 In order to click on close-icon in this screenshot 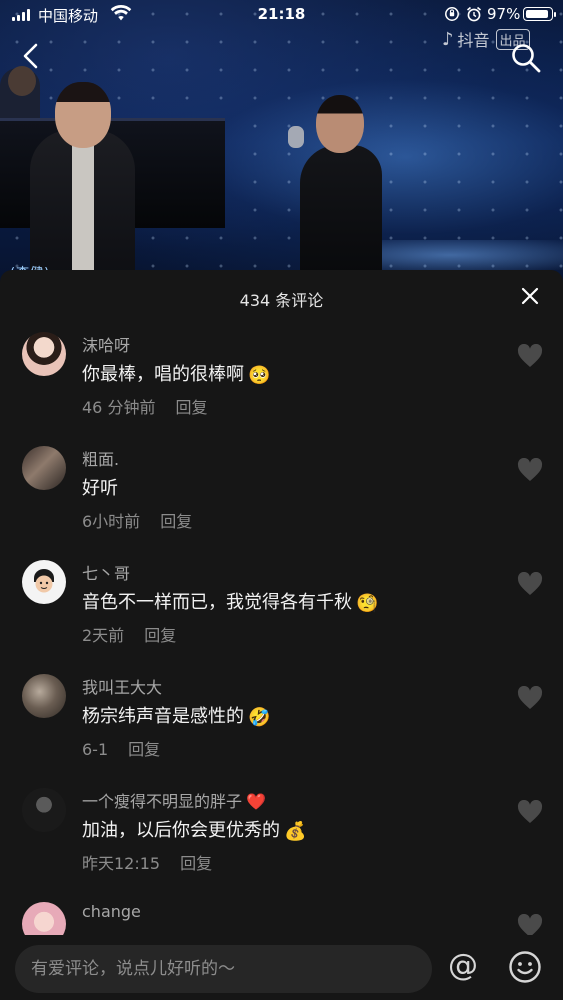, I will do `click(530, 296)`.